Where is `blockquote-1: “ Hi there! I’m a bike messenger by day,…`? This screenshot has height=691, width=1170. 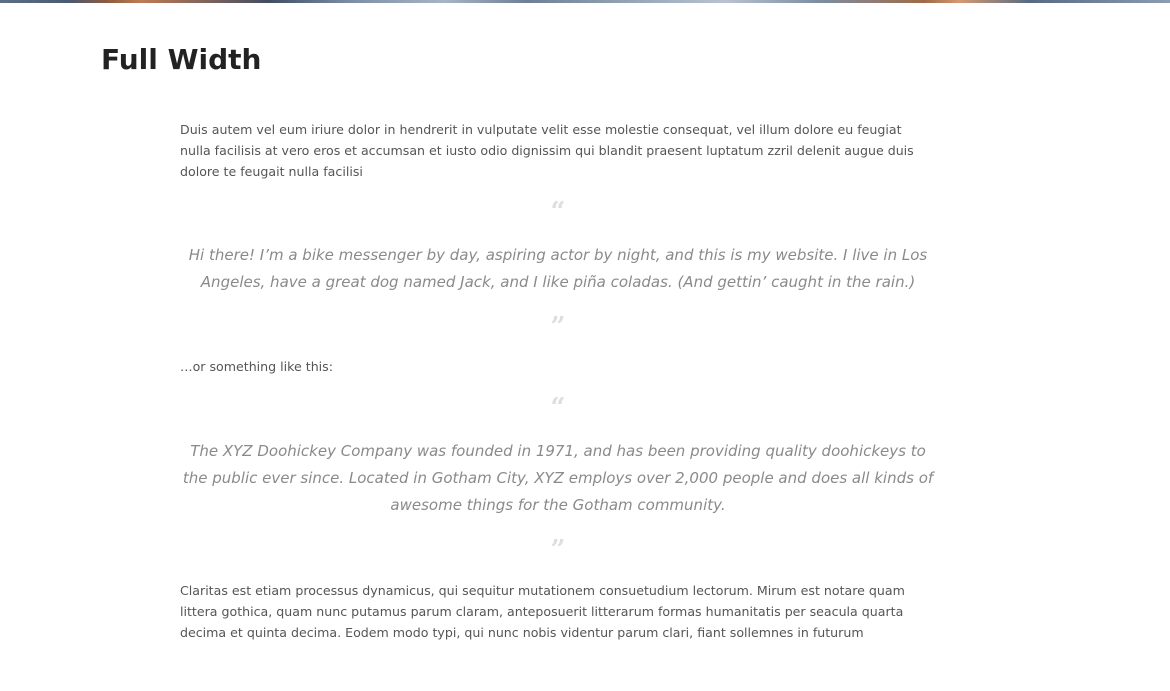 blockquote-1: “ Hi there! I’m a bike messenger by day,… is located at coordinates (558, 269).